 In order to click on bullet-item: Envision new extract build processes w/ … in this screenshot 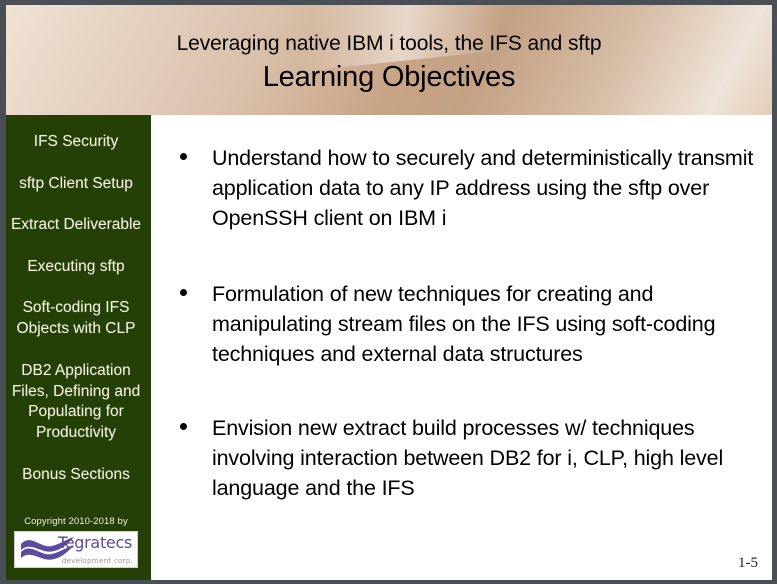, I will do `click(461, 458)`.